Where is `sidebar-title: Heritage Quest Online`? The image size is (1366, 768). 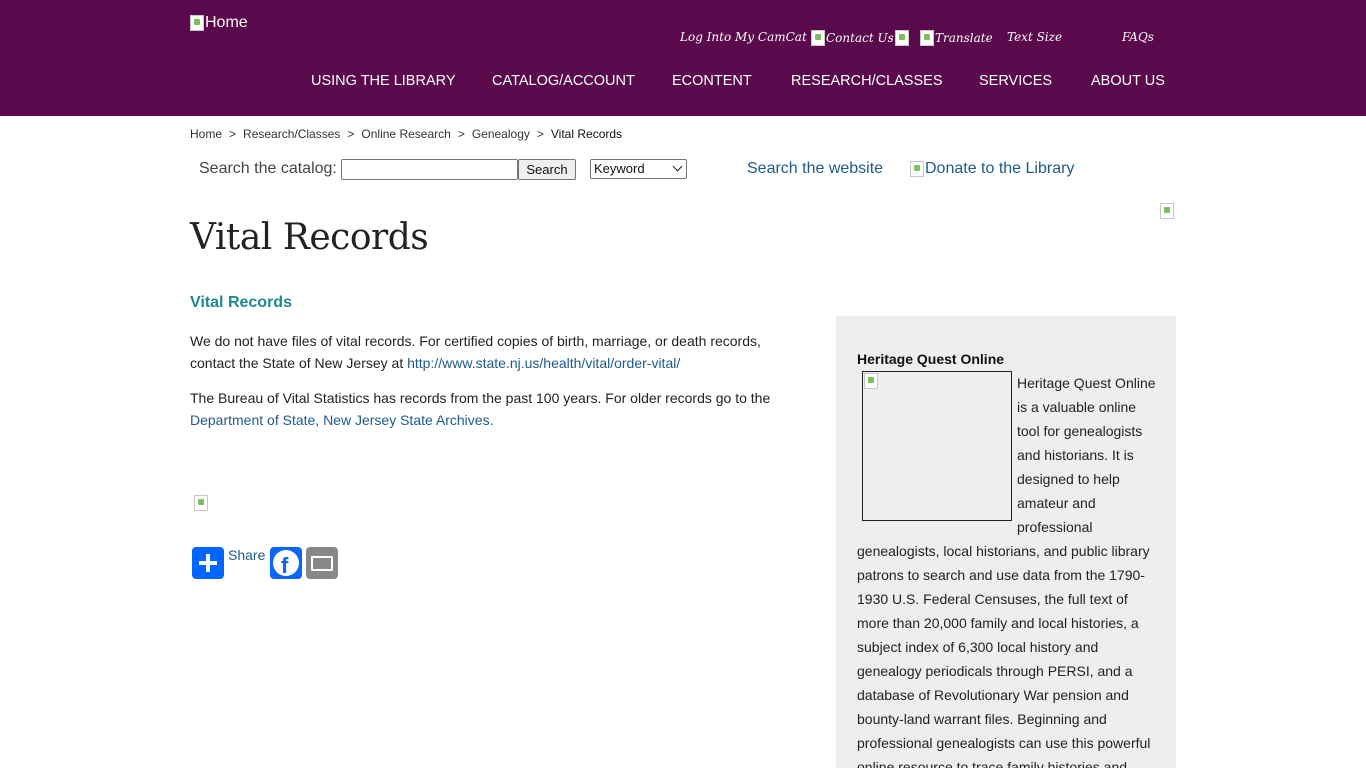 sidebar-title: Heritage Quest Online is located at coordinates (931, 359).